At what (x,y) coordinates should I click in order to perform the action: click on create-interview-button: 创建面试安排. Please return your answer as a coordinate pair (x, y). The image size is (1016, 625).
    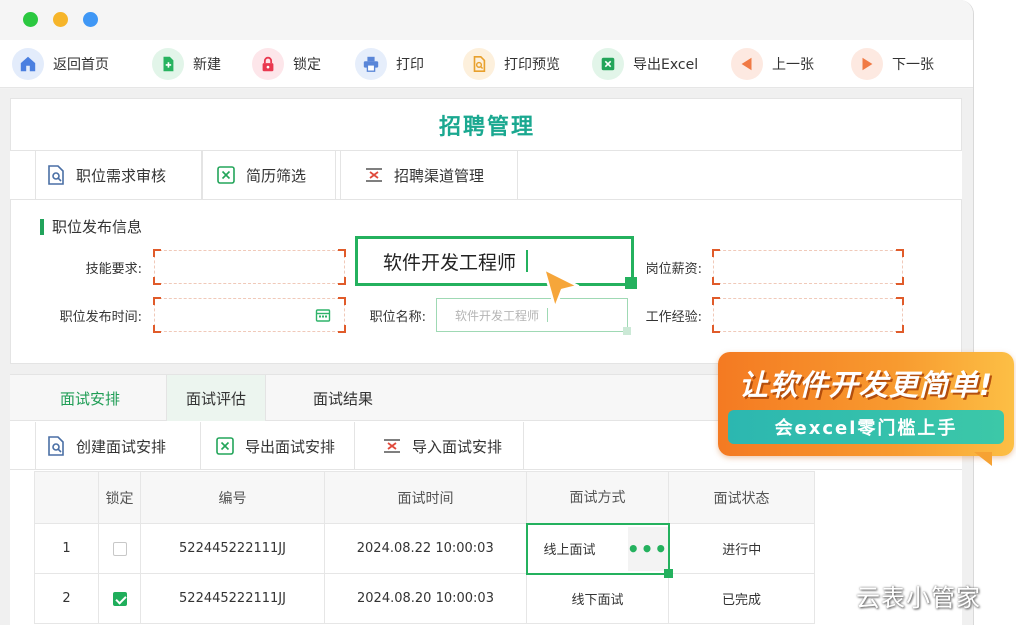
    Looking at the image, I should click on (118, 446).